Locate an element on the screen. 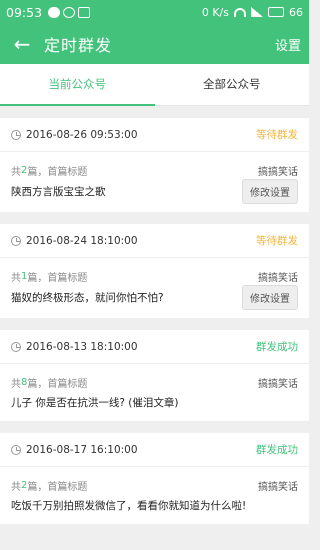  status-time: 09:53 is located at coordinates (24, 12).